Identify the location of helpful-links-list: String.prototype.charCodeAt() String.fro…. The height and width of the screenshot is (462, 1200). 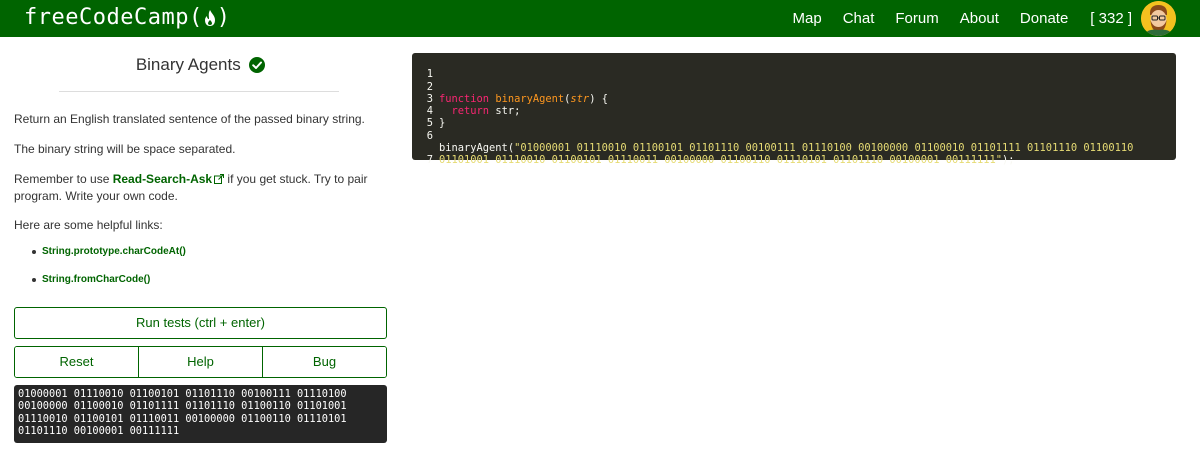
(109, 274).